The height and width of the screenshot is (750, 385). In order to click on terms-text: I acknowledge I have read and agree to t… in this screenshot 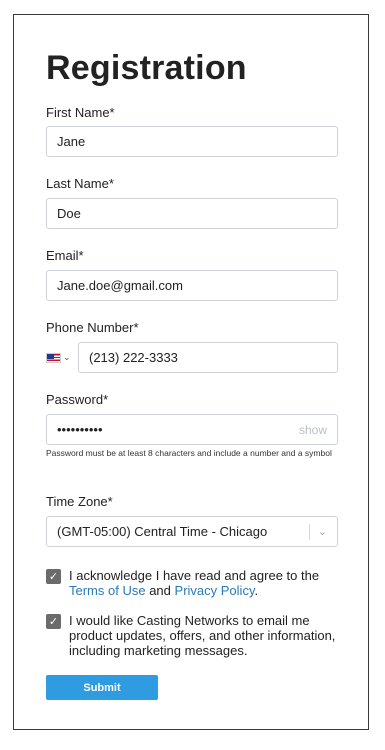, I will do `click(194, 583)`.